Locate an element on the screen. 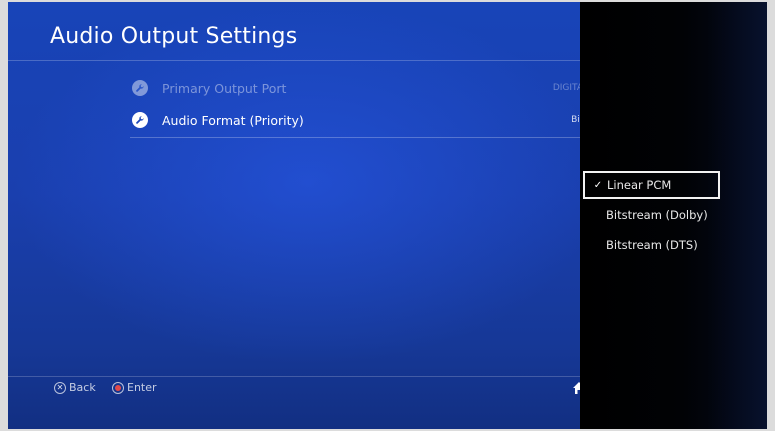 The height and width of the screenshot is (431, 775). title-divider is located at coordinates (298, 60).